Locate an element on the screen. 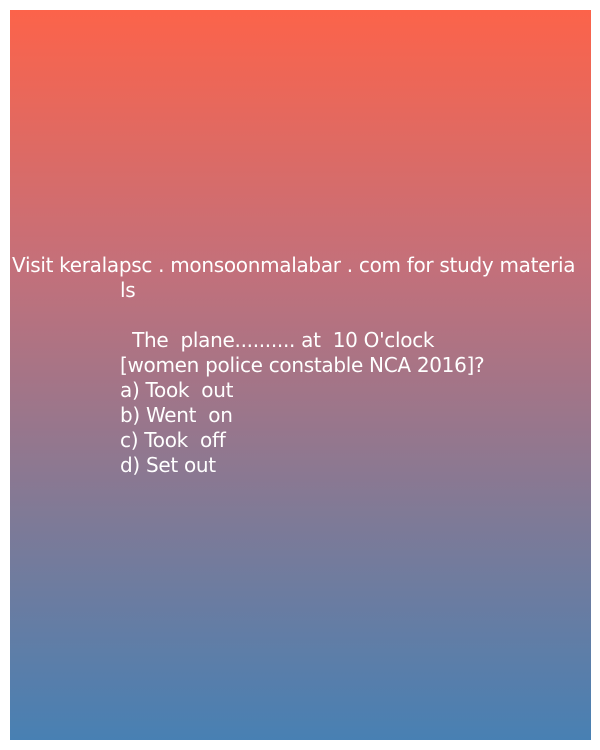 The image size is (600, 750). option-a: a) Took out is located at coordinates (177, 390).